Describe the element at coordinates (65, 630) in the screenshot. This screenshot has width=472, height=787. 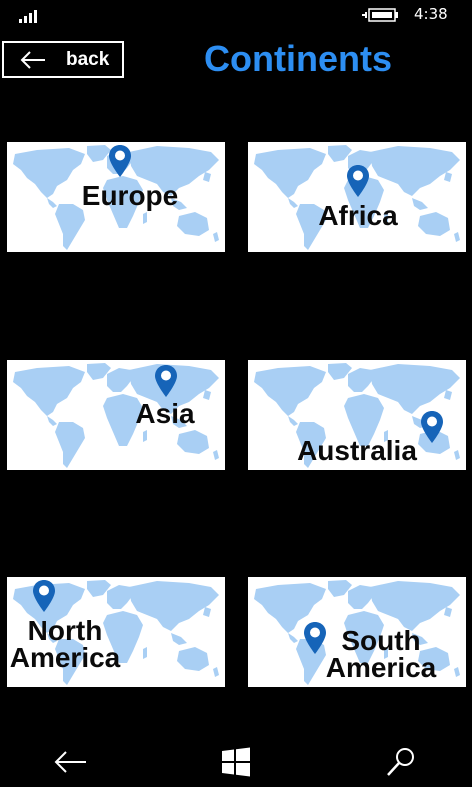
I see `tile-label-line: North` at that location.